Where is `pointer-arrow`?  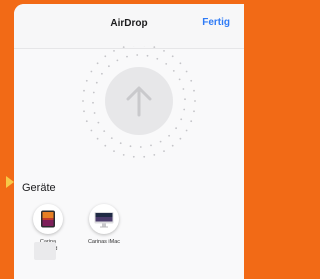
pointer-arrow is located at coordinates (10, 182).